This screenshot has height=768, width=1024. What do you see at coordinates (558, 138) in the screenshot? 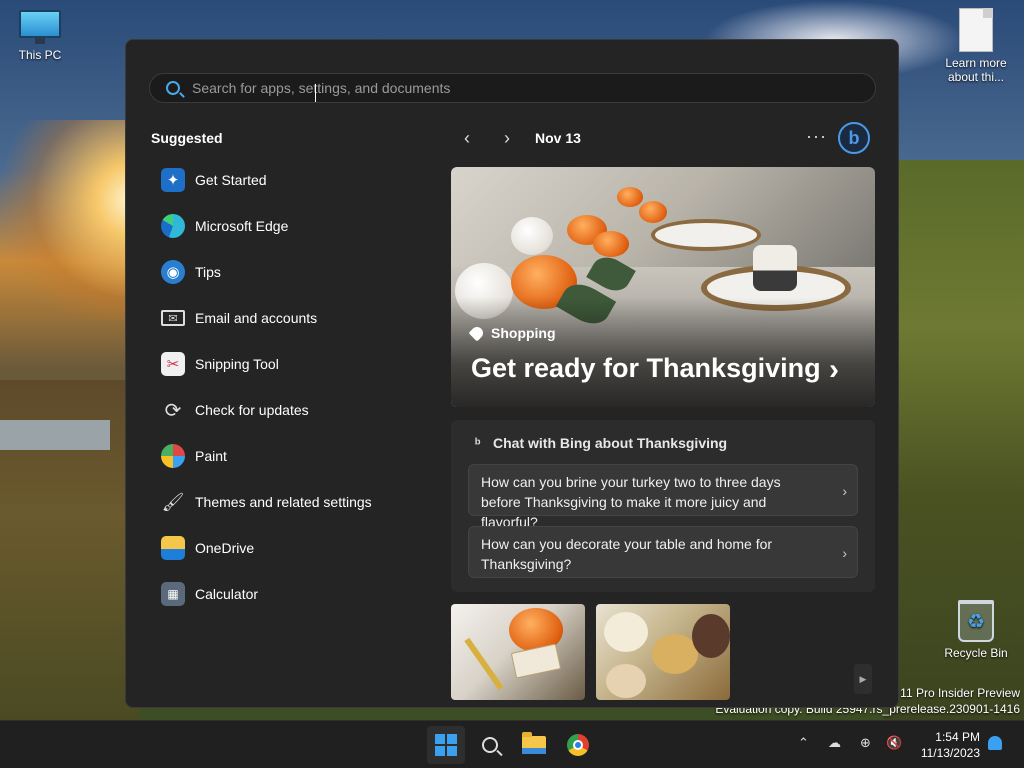
I see `feed-date: Nov 13` at bounding box center [558, 138].